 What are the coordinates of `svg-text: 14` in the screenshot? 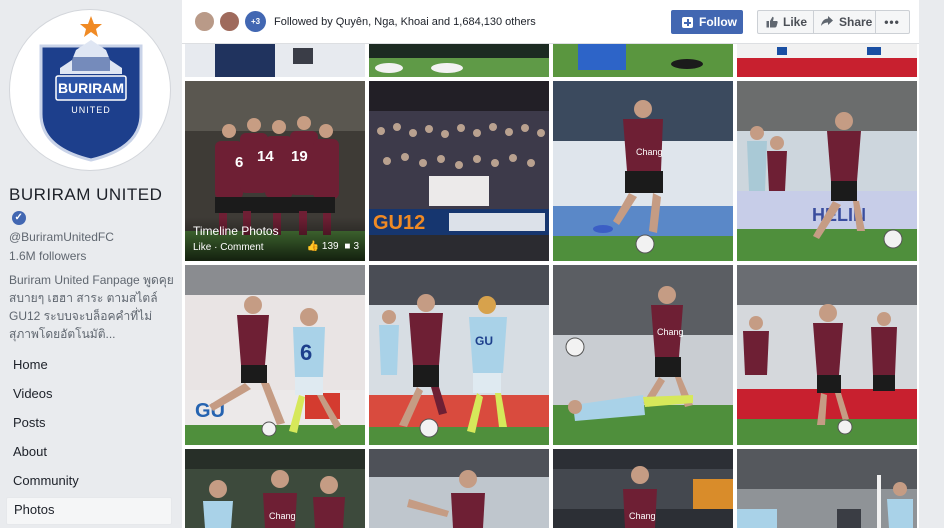 It's located at (265, 156).